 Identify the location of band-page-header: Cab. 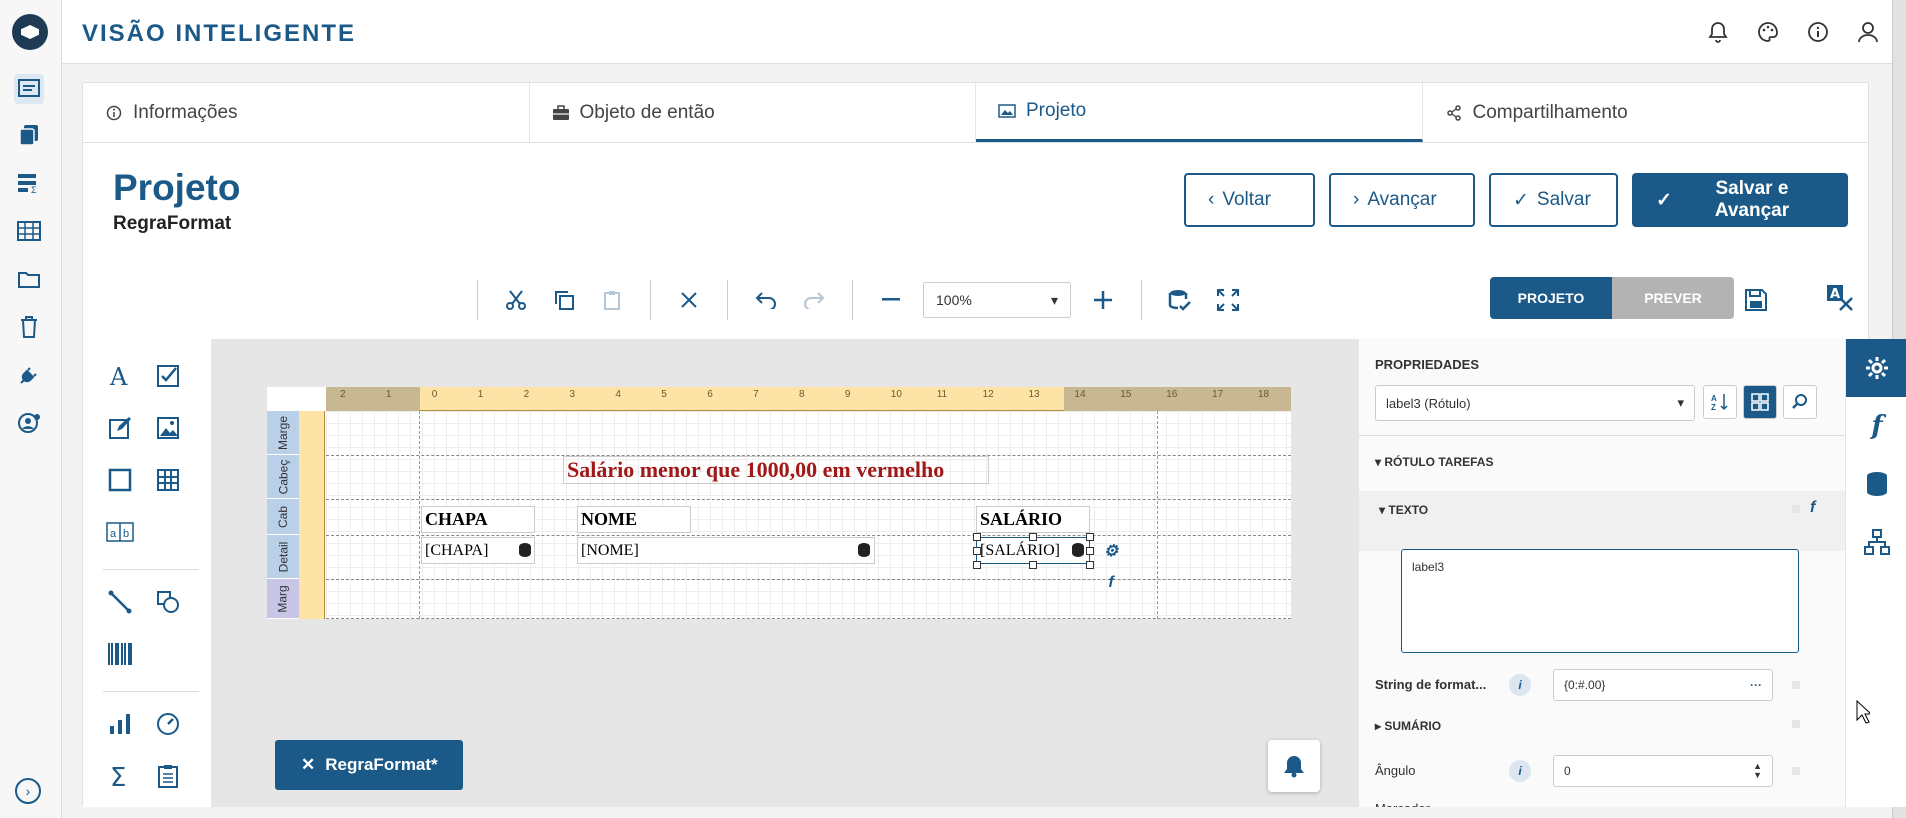
(283, 517).